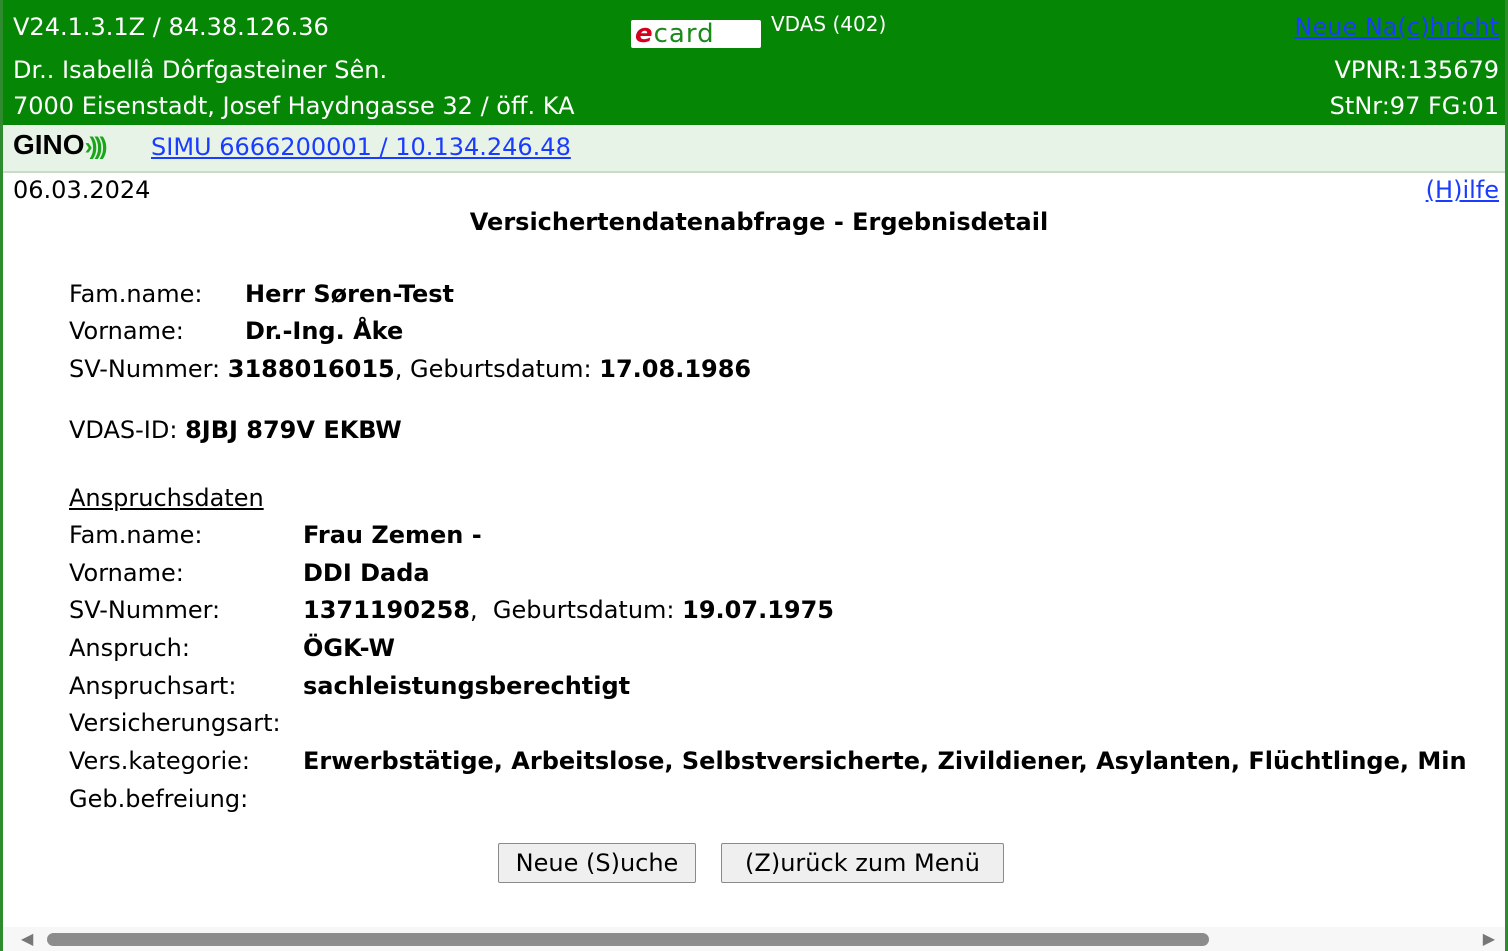  What do you see at coordinates (597, 863) in the screenshot?
I see `new-search-button: Neue (S)uche` at bounding box center [597, 863].